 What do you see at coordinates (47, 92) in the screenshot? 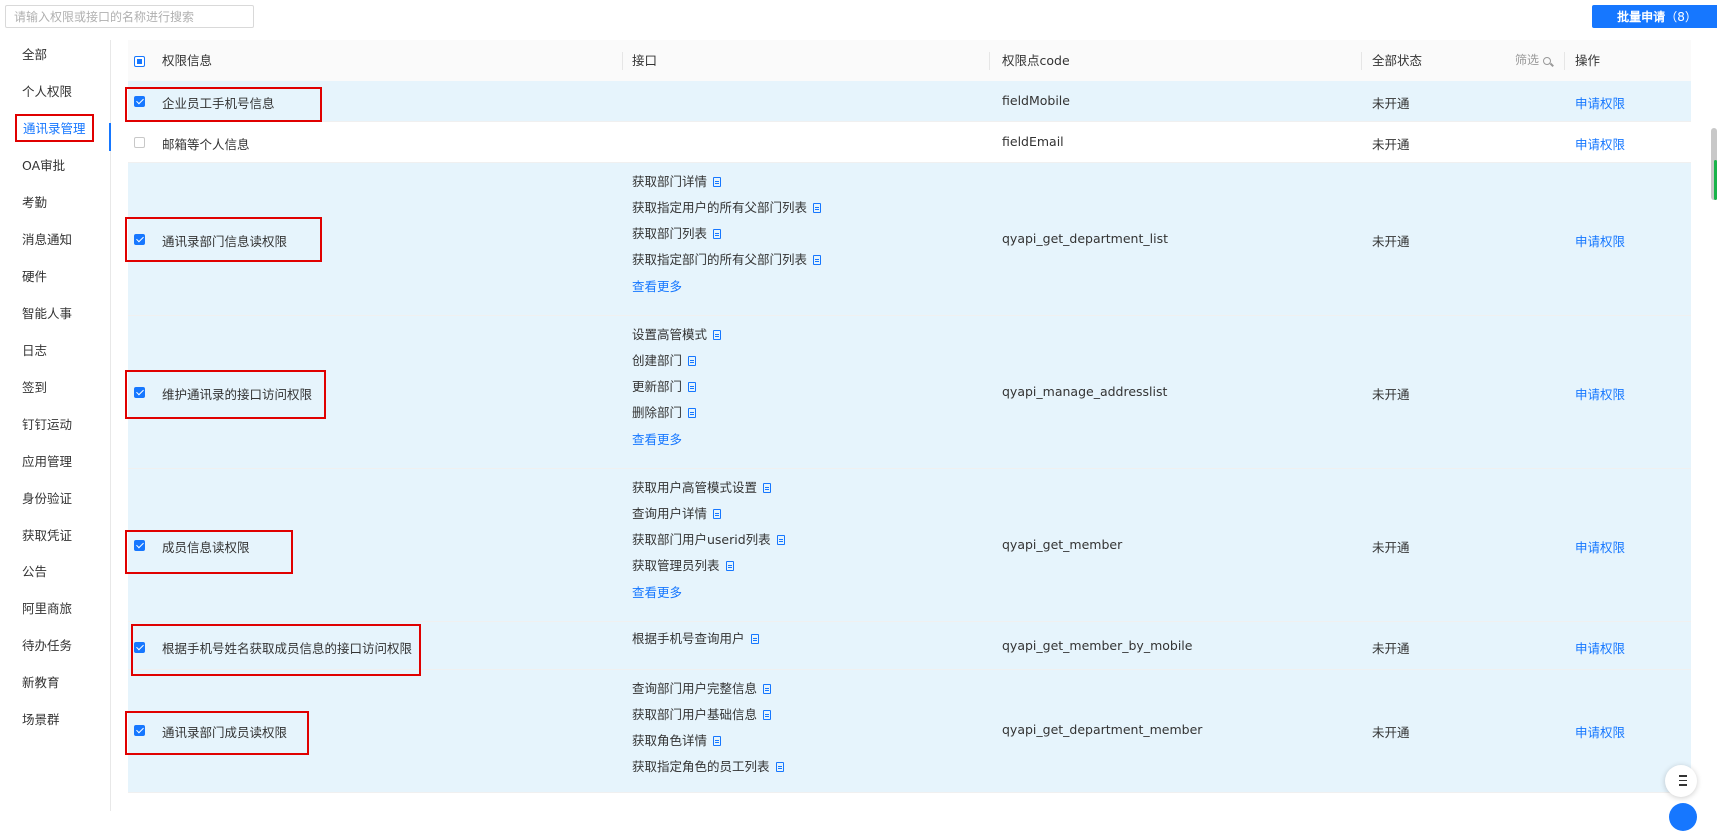
I see `sidebar-item-personal: 个人权限` at bounding box center [47, 92].